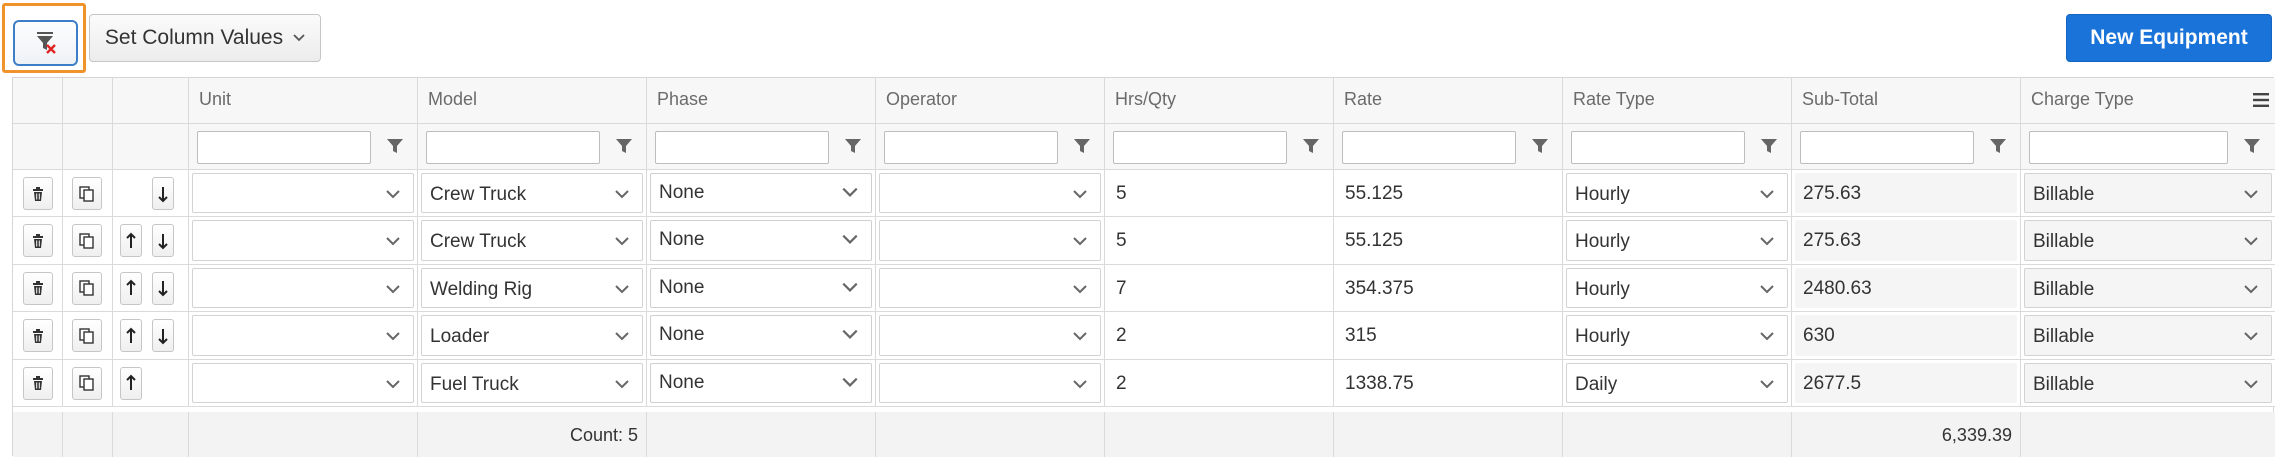 The image size is (2279, 472). I want to click on filter-input-charge-type, so click(2128, 147).